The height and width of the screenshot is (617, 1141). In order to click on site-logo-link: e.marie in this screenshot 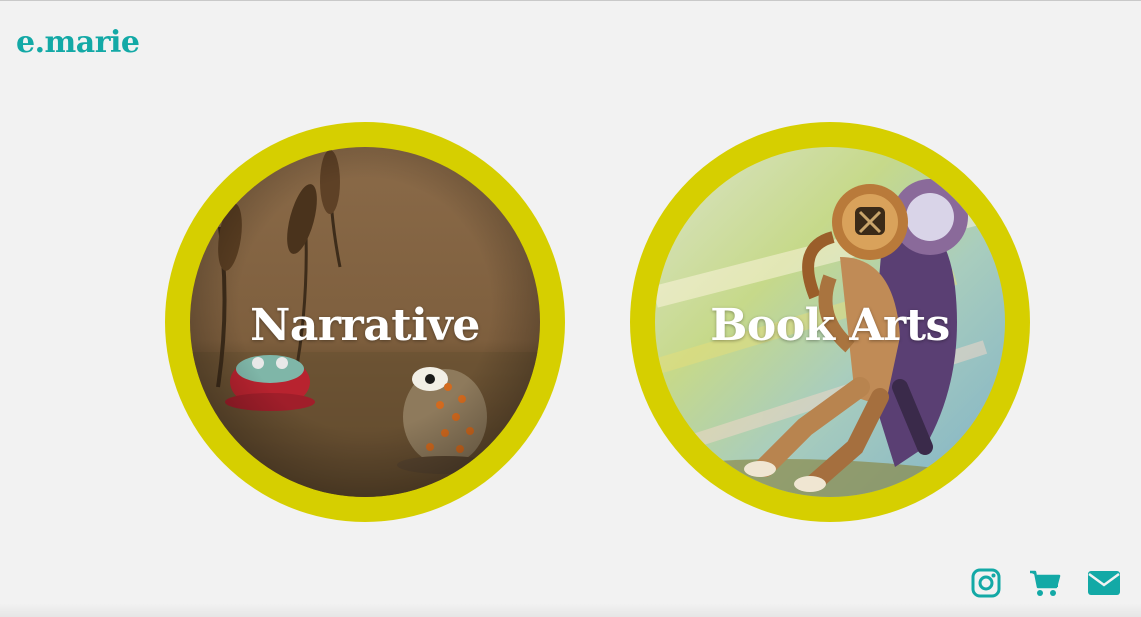, I will do `click(78, 42)`.